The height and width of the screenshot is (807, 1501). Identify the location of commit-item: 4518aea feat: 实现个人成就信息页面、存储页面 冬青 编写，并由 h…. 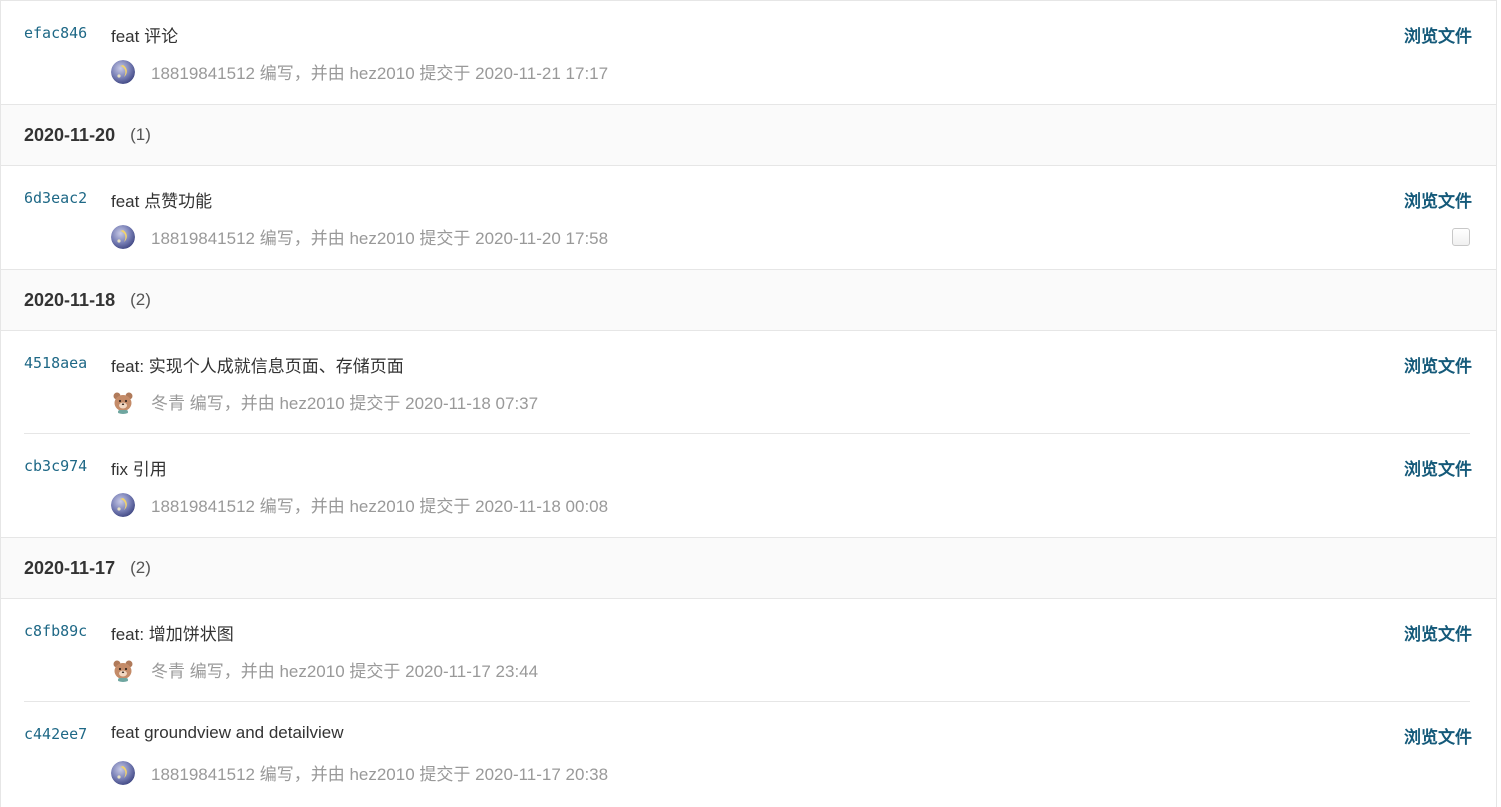
(748, 382).